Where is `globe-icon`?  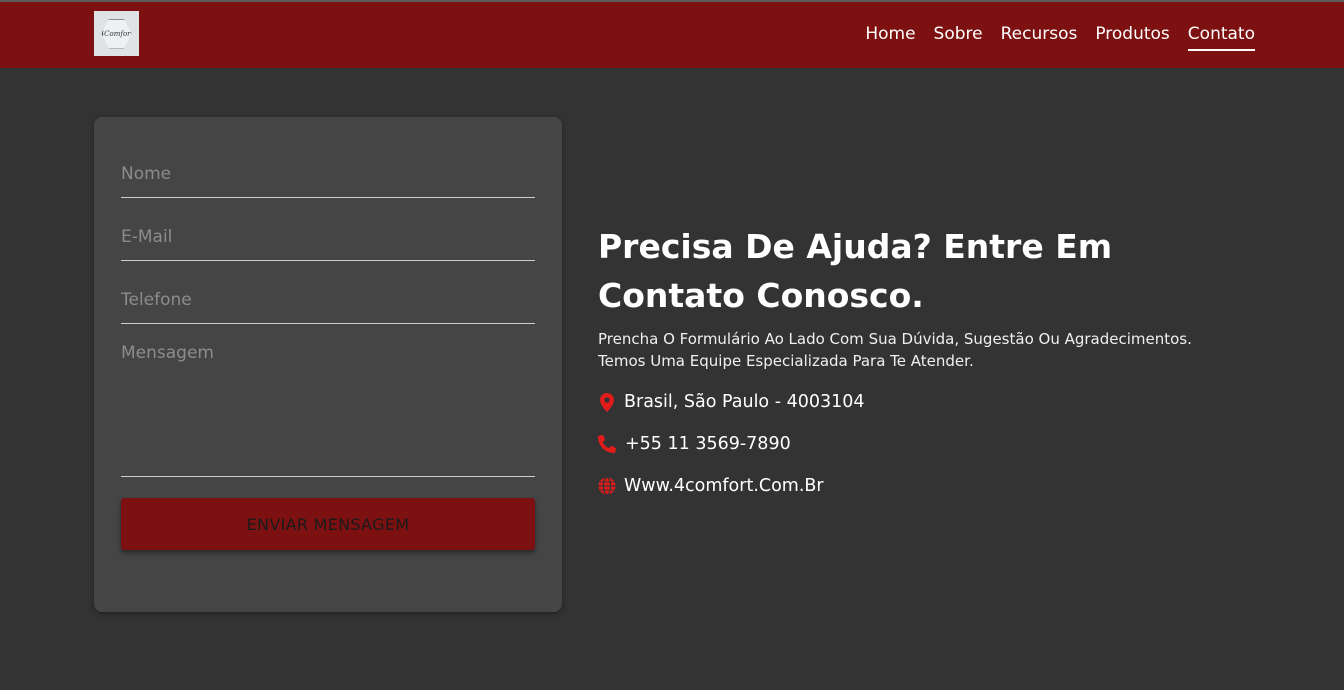
globe-icon is located at coordinates (607, 486).